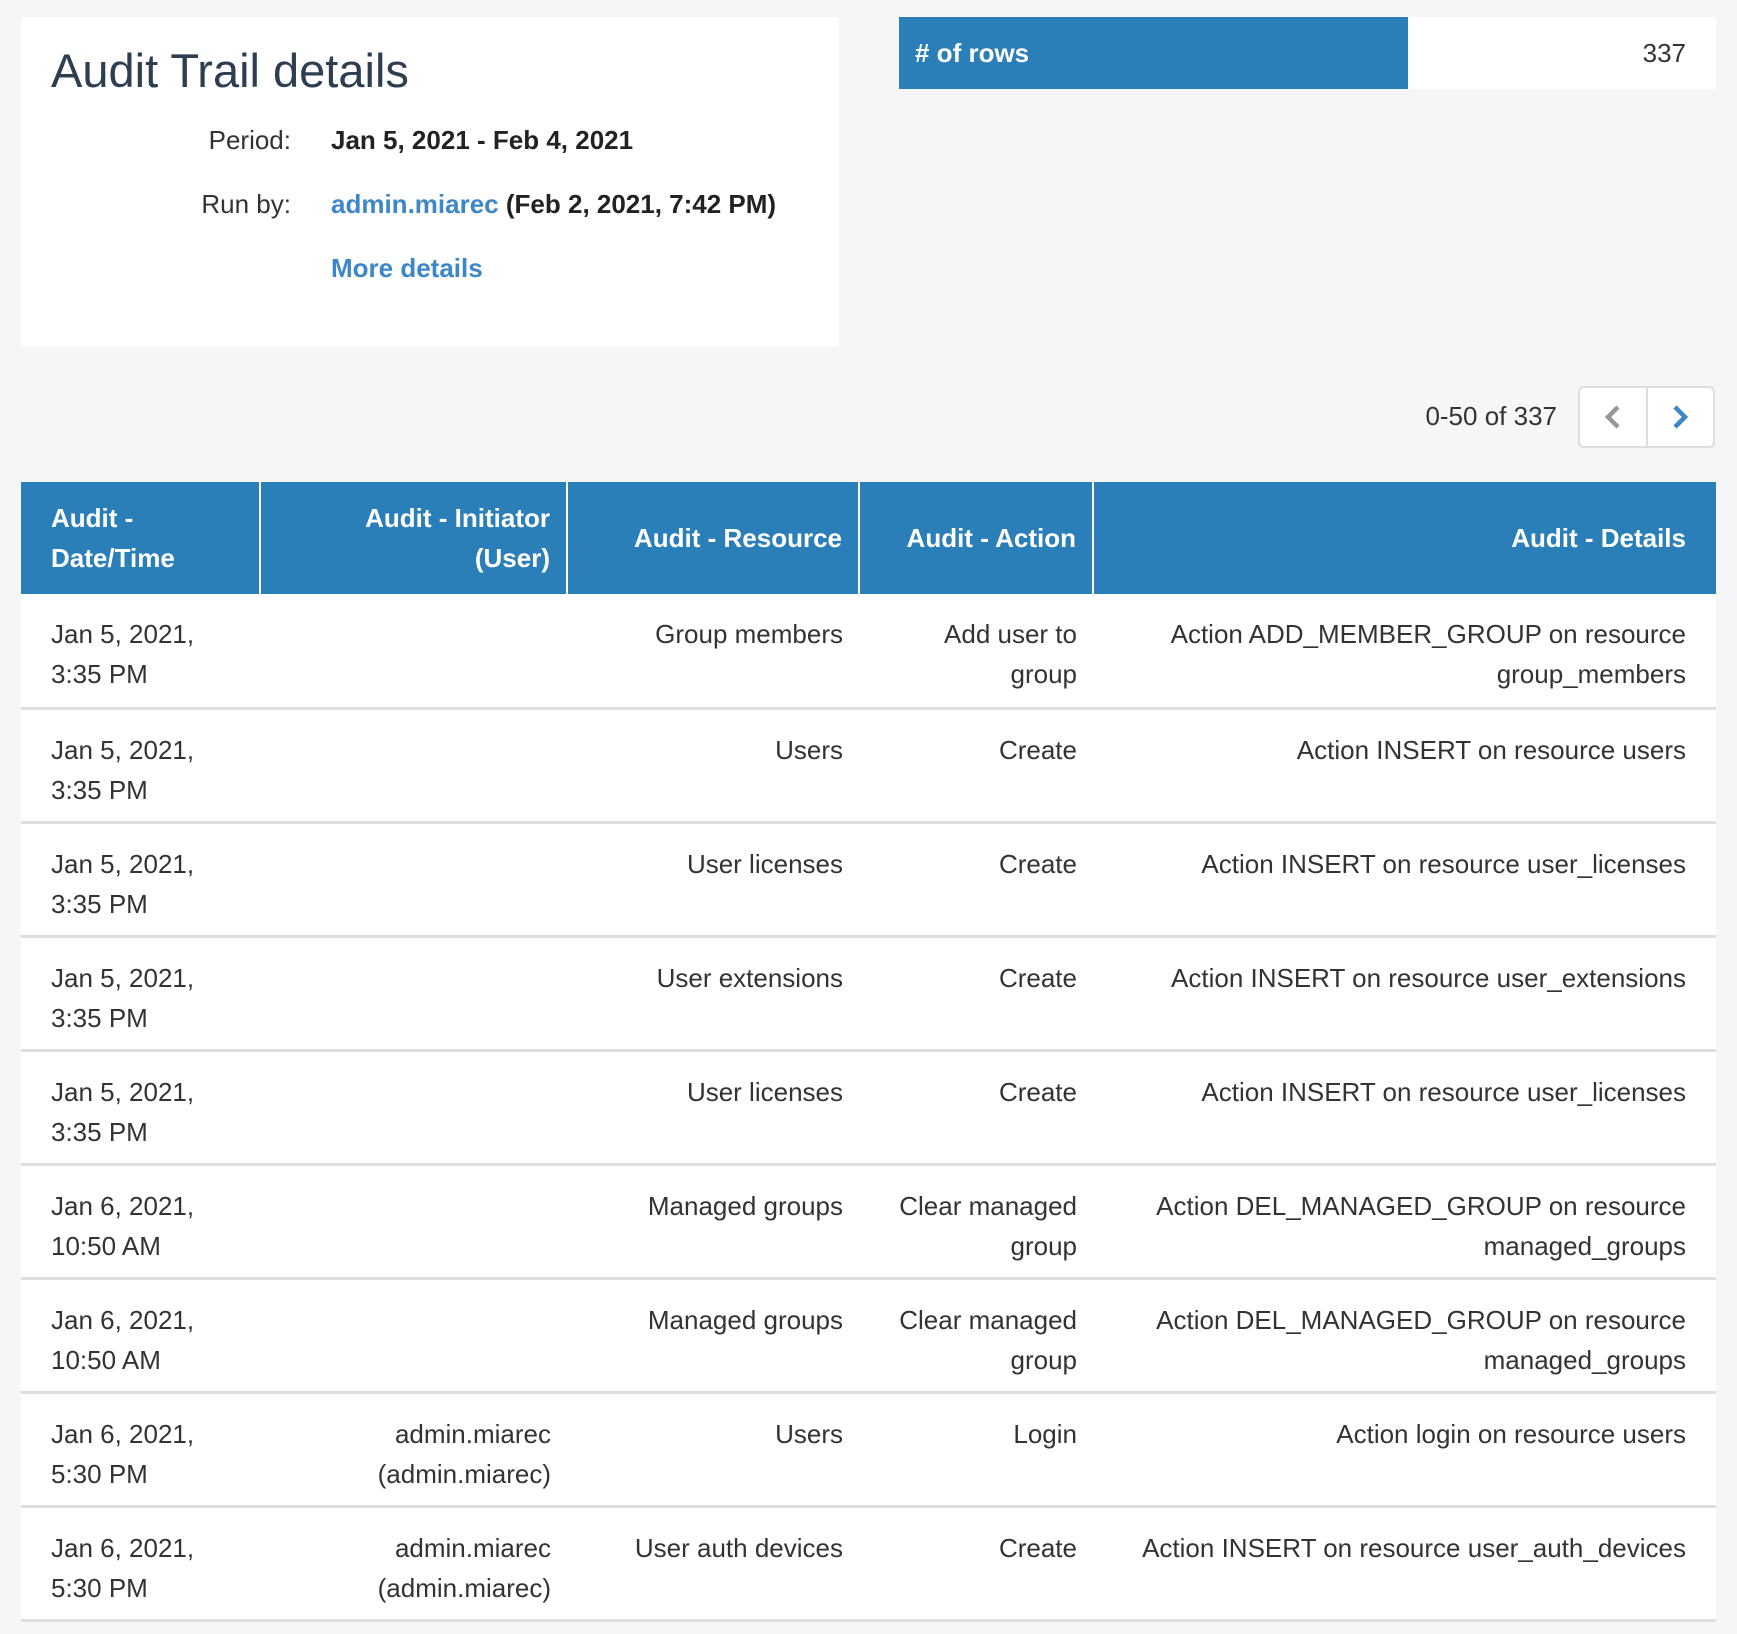  What do you see at coordinates (230, 70) in the screenshot?
I see `page-title: Audit Trail details` at bounding box center [230, 70].